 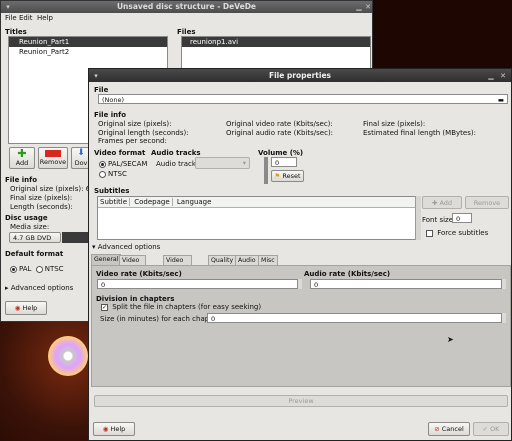 I want to click on disc-usage-bar, so click(x=75, y=237).